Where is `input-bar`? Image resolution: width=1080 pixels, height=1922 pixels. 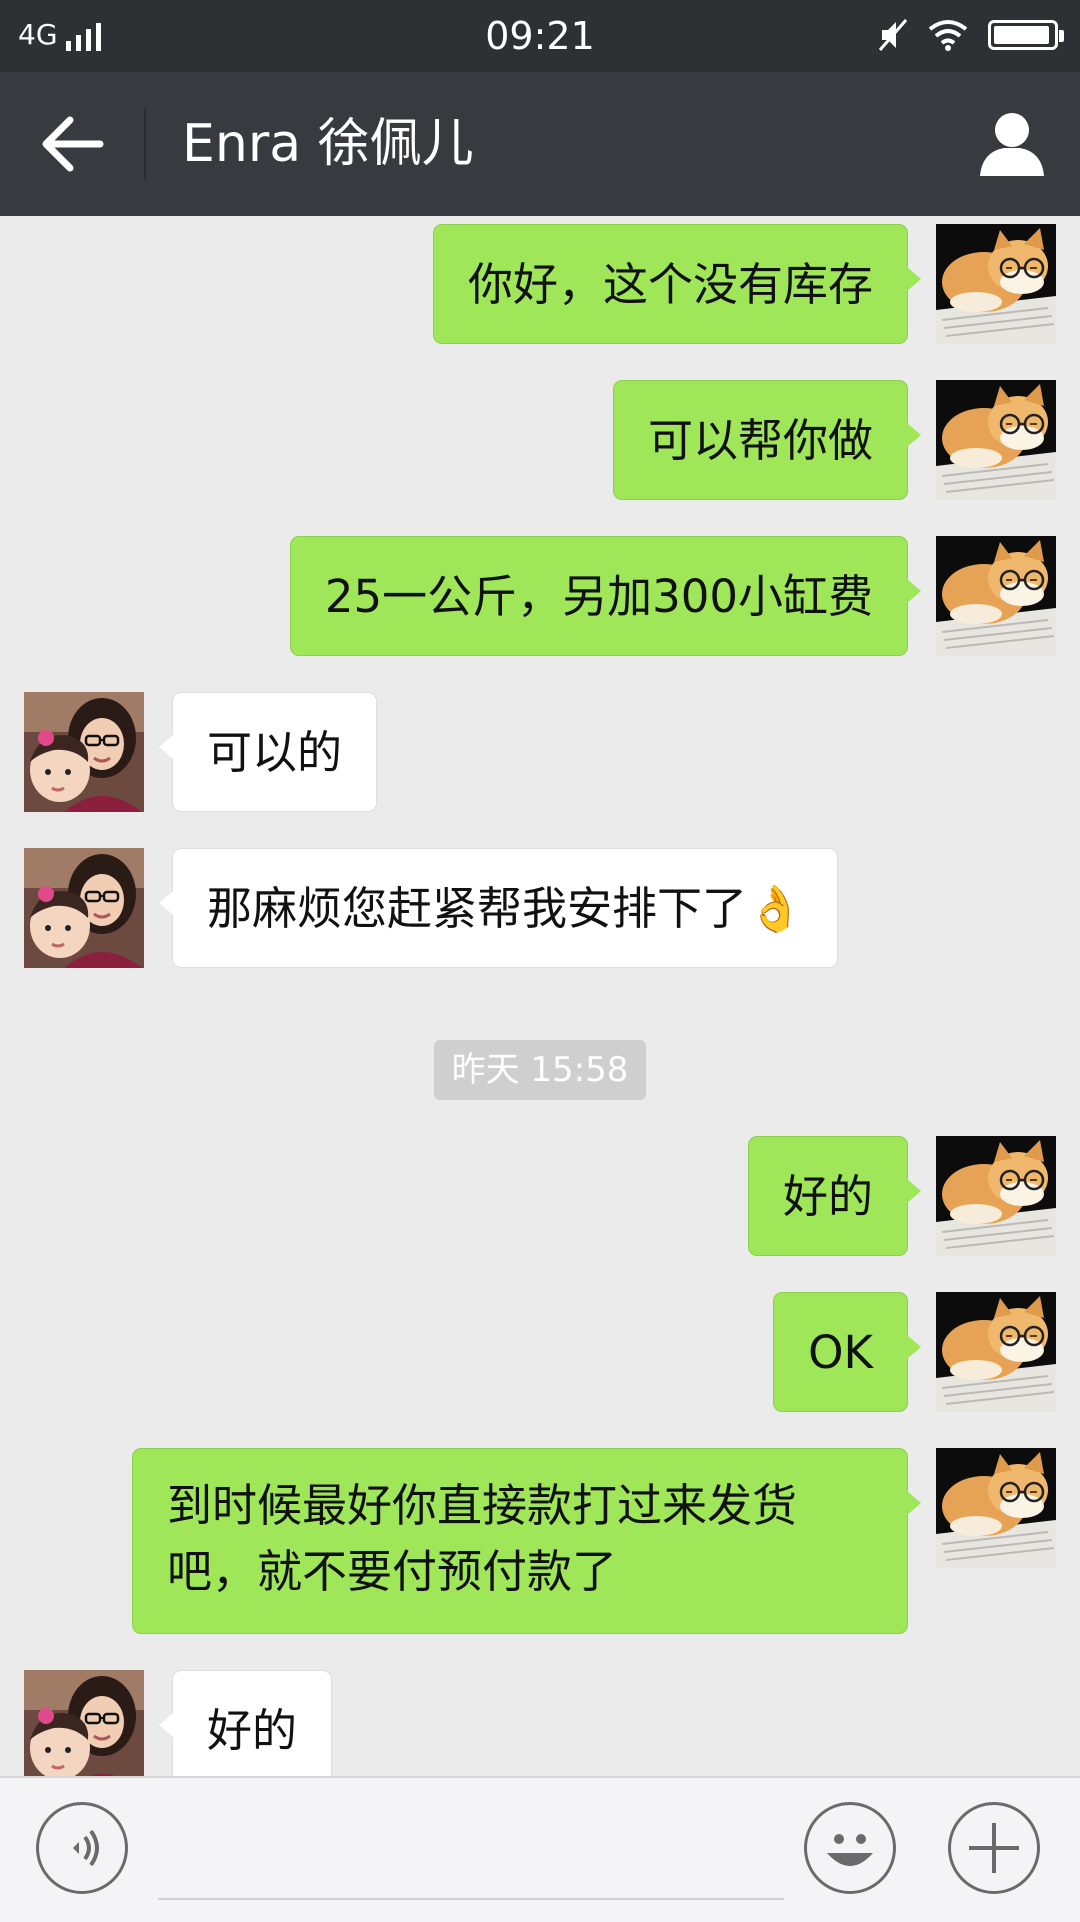 input-bar is located at coordinates (540, 1849).